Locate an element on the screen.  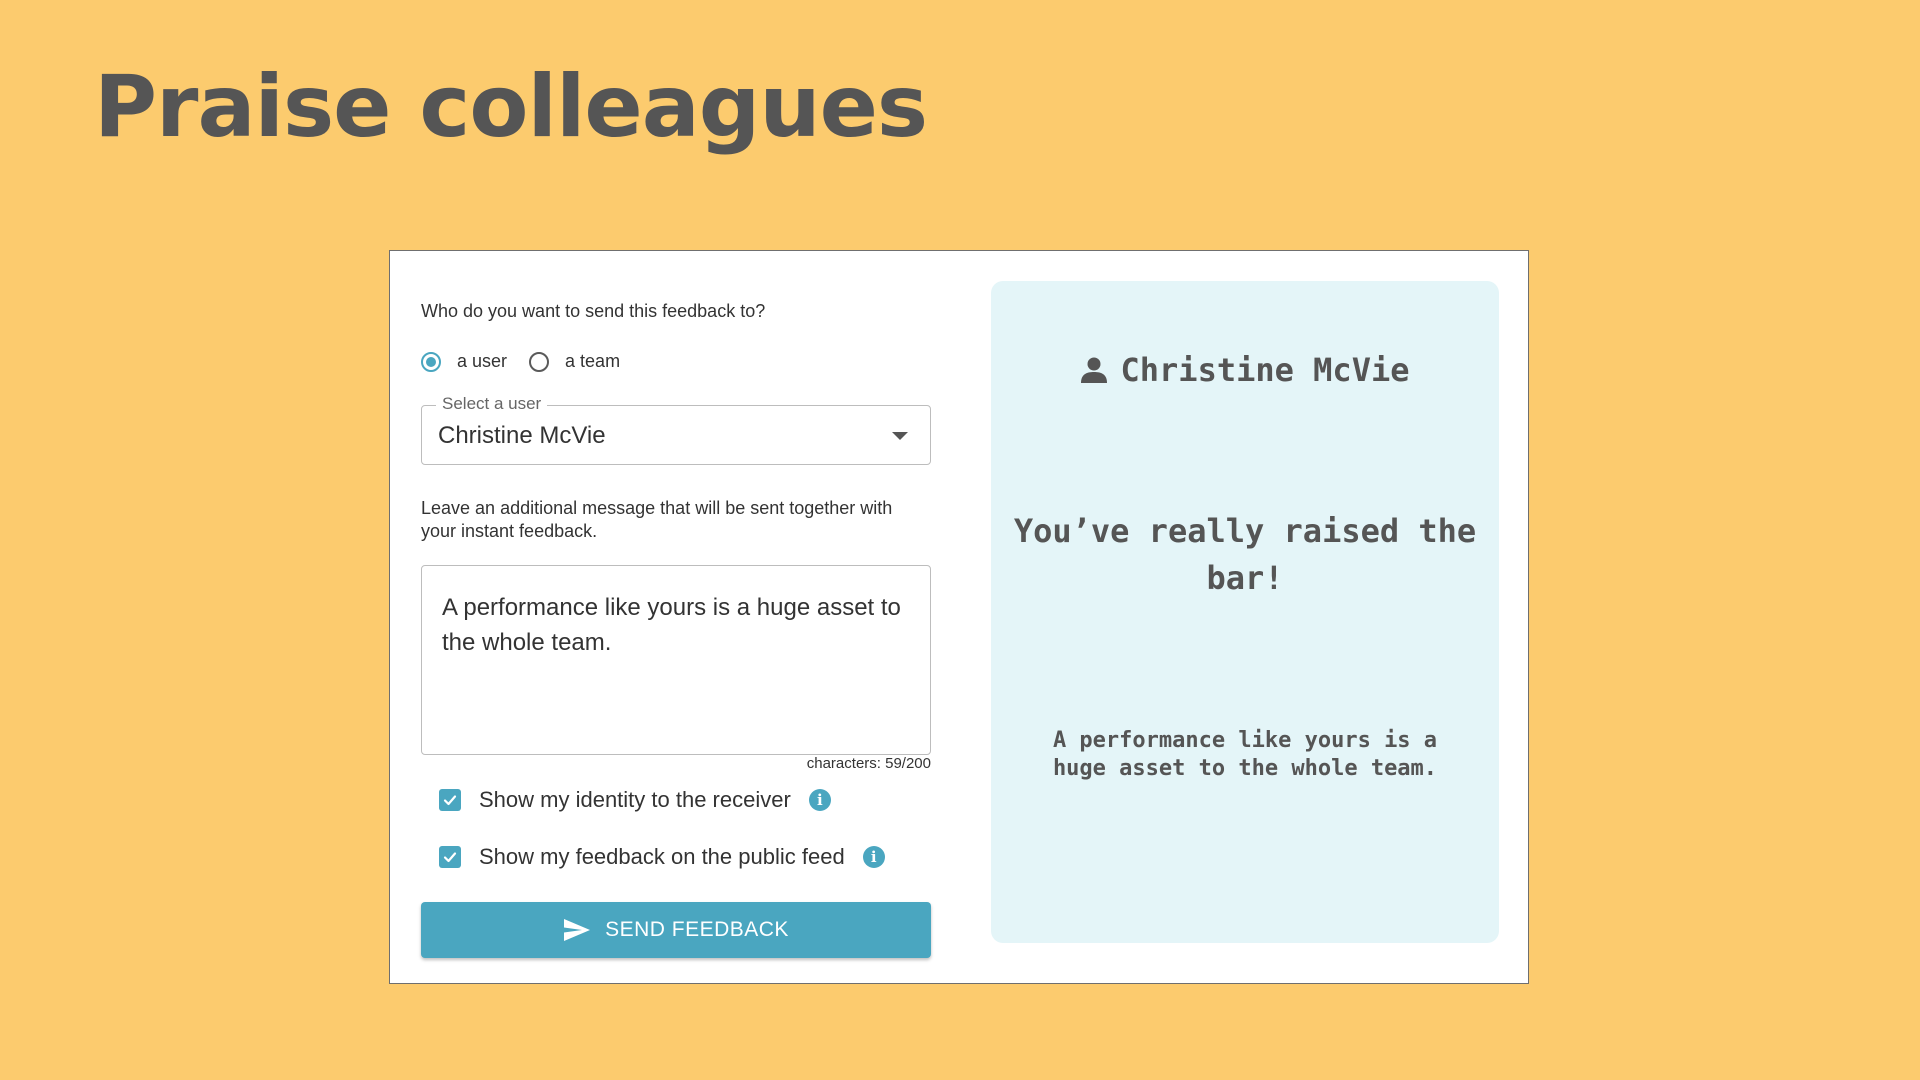
page-title: Praise colleagues is located at coordinates (511, 107).